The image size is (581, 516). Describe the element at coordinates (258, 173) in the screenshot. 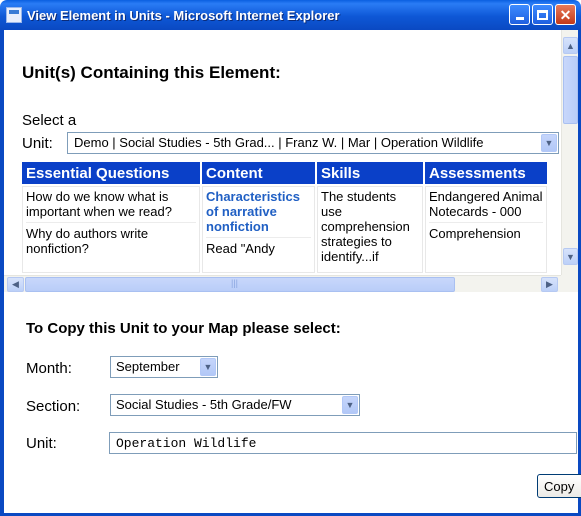

I see `column-header-content: Content` at that location.